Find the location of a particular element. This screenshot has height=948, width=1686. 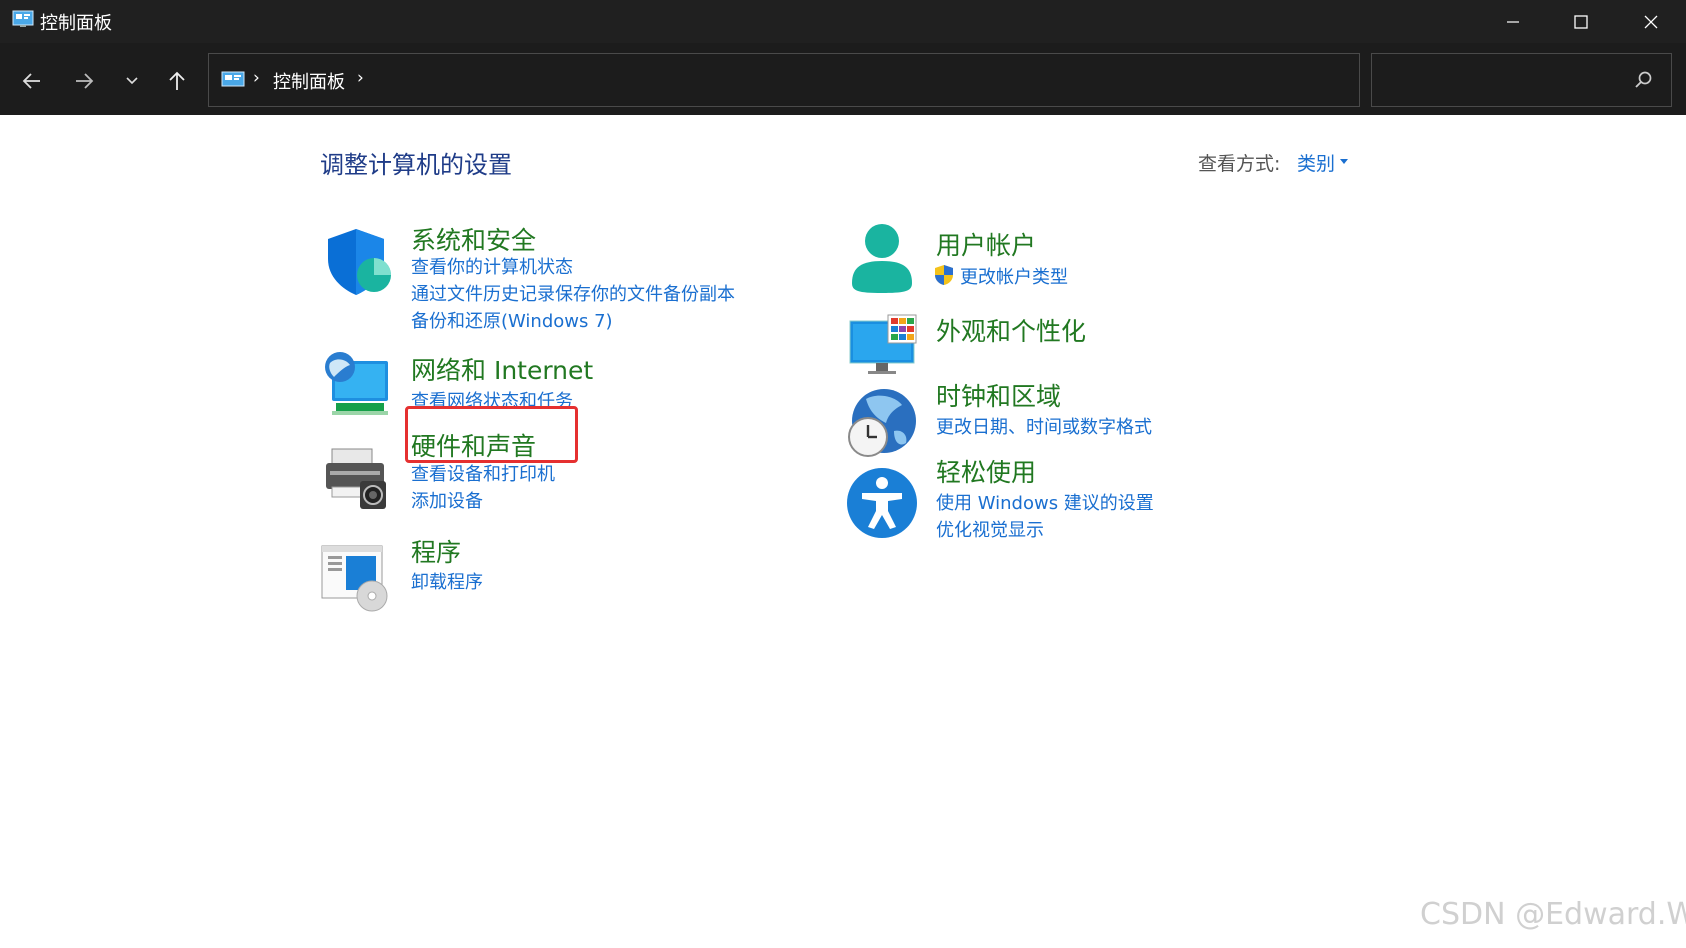

category-title-network-internet: 网络和 Internet is located at coordinates (502, 369).